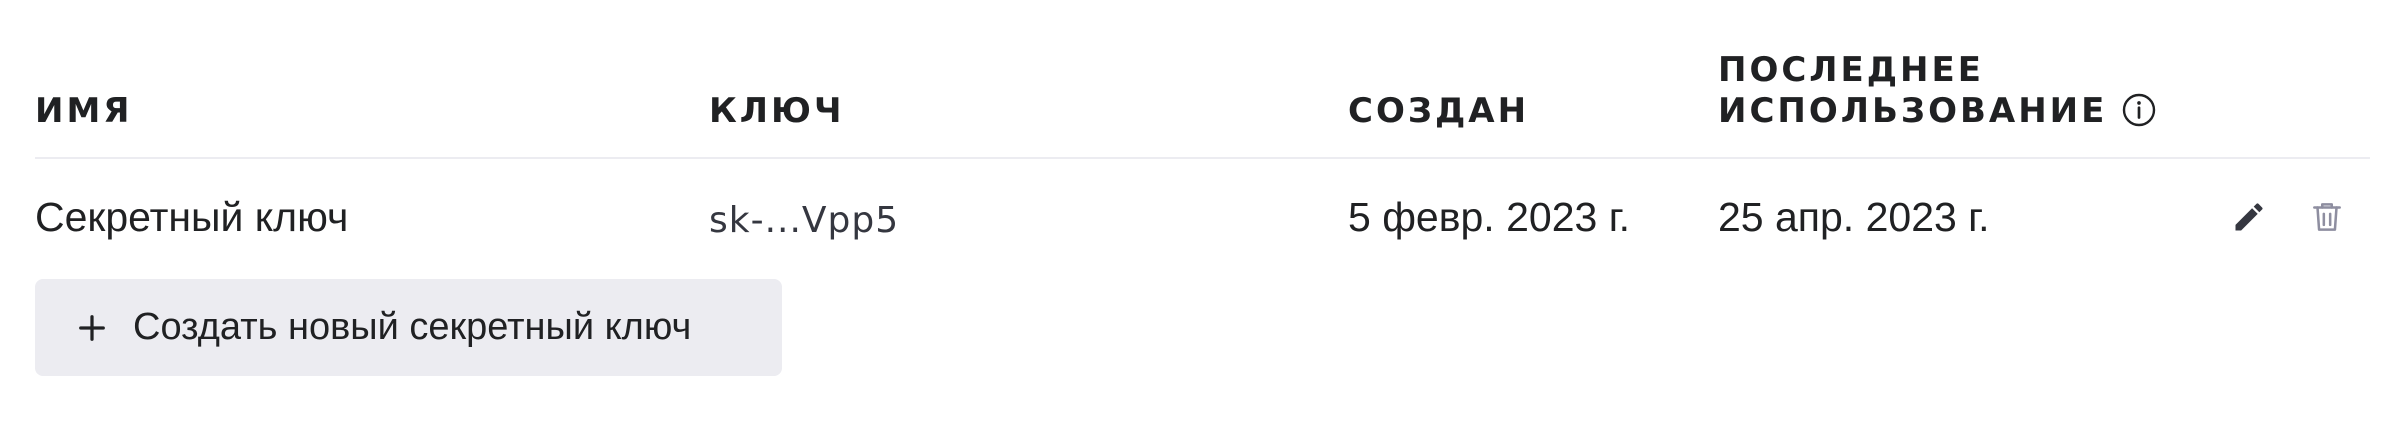 The image size is (2399, 432). I want to click on column-header-last-used-line2: ИСПОЛЬЗОВАНИЕ, so click(1937, 111).